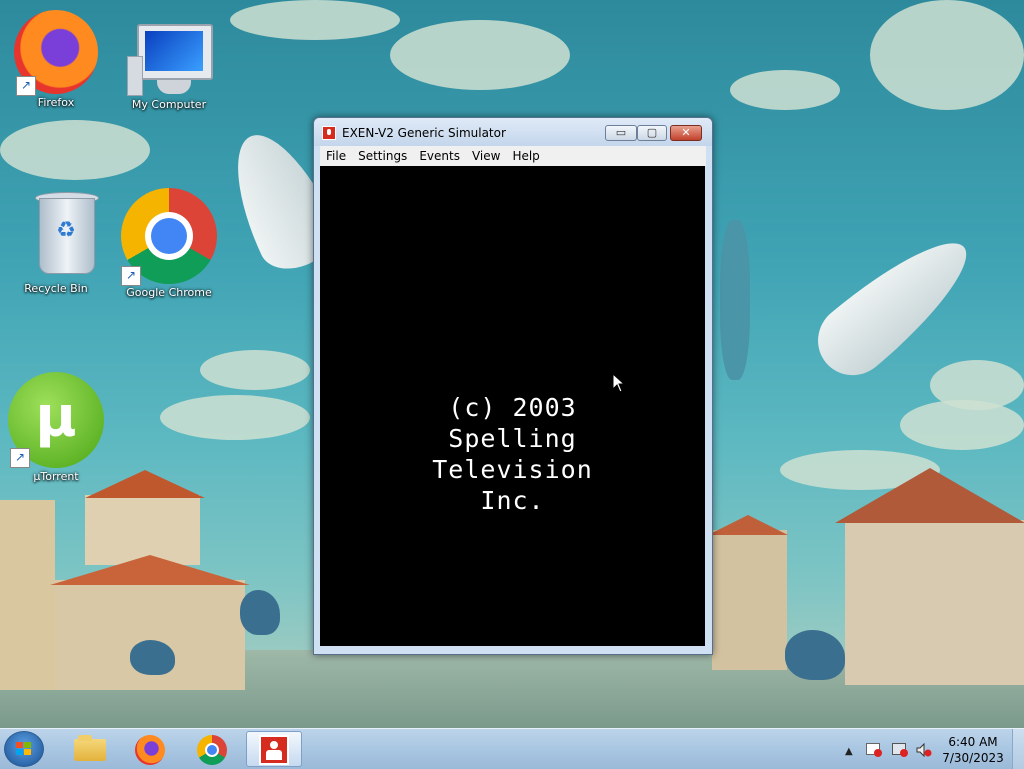 The image size is (1024, 769). What do you see at coordinates (512, 438) in the screenshot?
I see `splash-line: Spelling` at bounding box center [512, 438].